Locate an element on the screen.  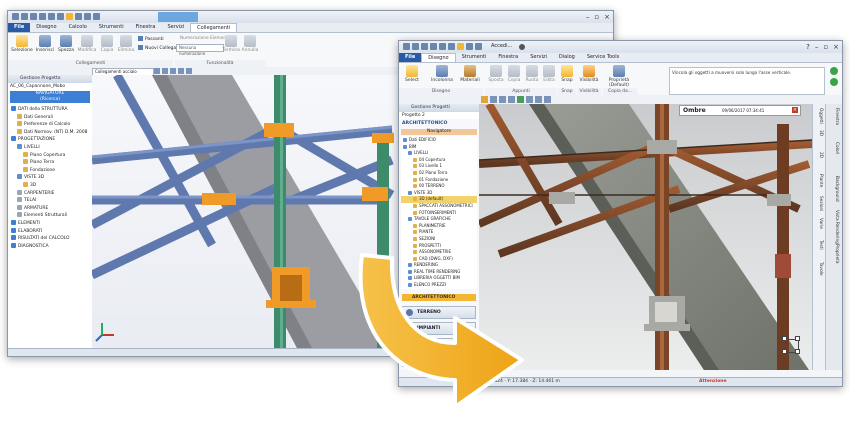
curved-arrow-icon is located at coordinates (441, 331).